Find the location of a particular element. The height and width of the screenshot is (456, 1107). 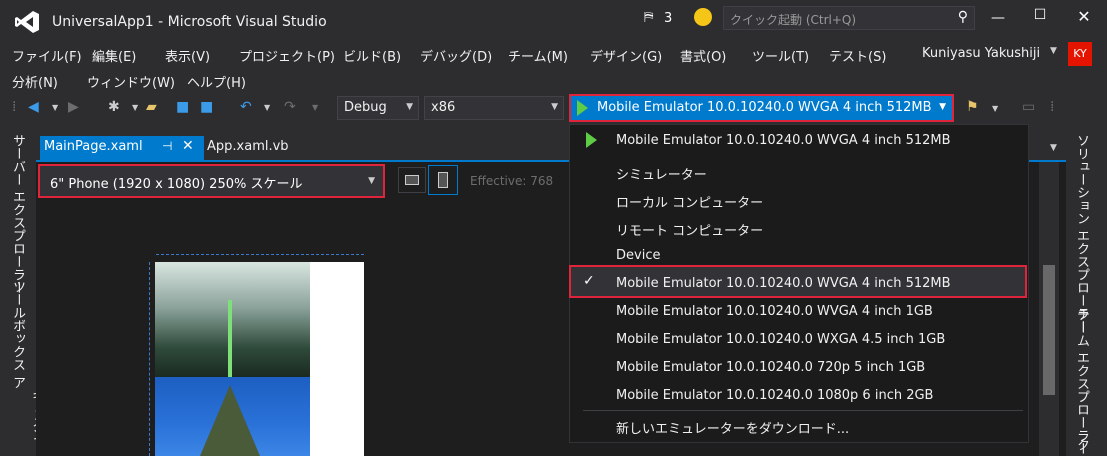

landscape-icon is located at coordinates (412, 180).